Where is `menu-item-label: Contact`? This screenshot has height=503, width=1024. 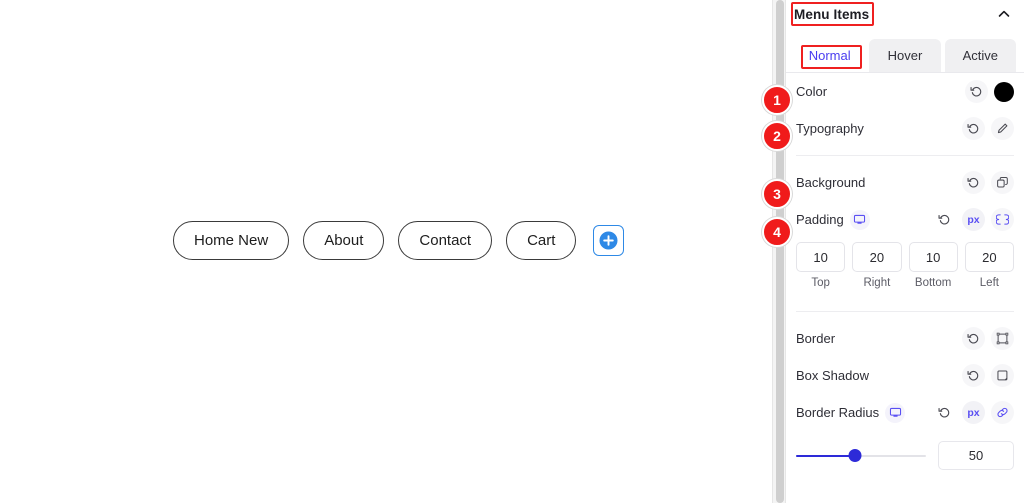 menu-item-label: Contact is located at coordinates (445, 240).